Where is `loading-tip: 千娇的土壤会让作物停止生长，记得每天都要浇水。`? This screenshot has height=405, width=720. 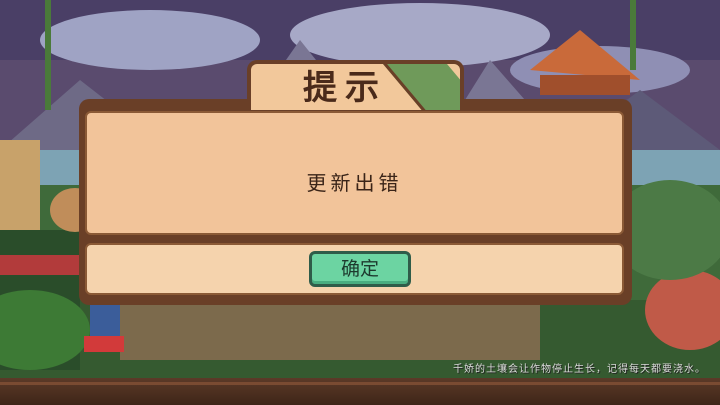
loading-tip: 千娇的土壤会让作物停止生长，记得每天都要浇水。 is located at coordinates (579, 369).